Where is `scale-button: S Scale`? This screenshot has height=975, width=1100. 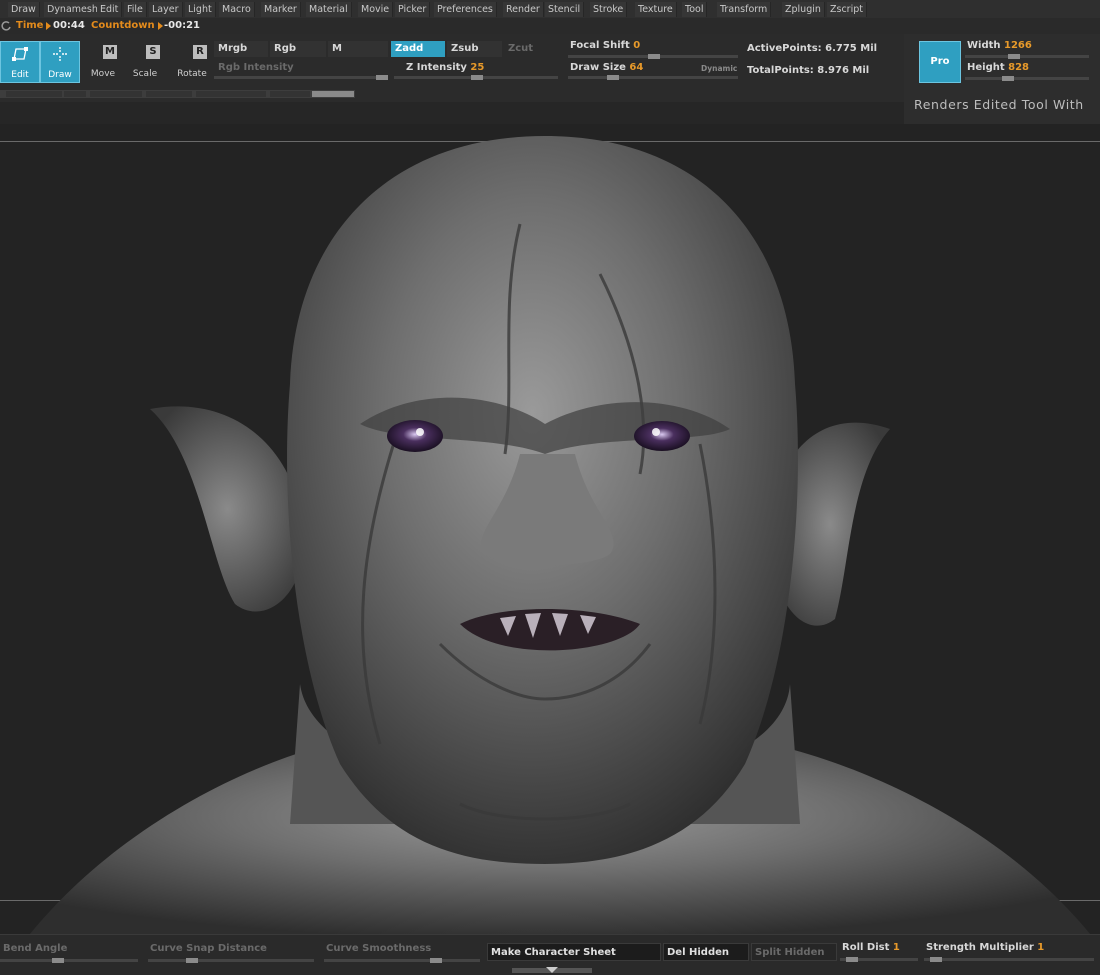 scale-button: S Scale is located at coordinates (145, 61).